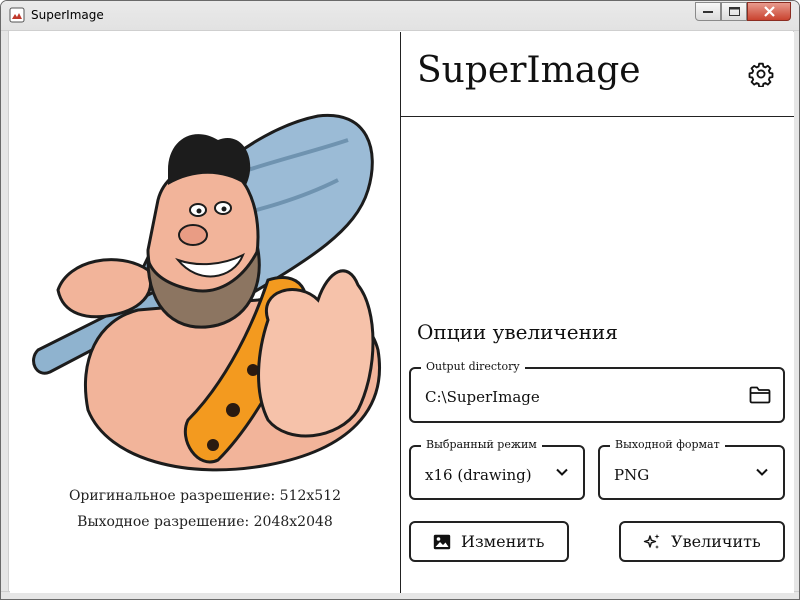 The height and width of the screenshot is (600, 800). What do you see at coordinates (442, 541) in the screenshot?
I see `image-icon` at bounding box center [442, 541].